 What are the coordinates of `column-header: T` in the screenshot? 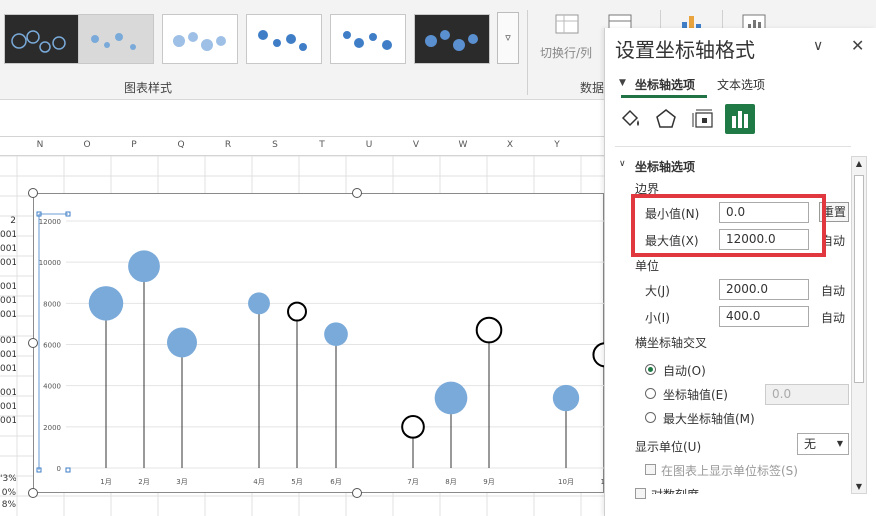 It's located at (322, 145).